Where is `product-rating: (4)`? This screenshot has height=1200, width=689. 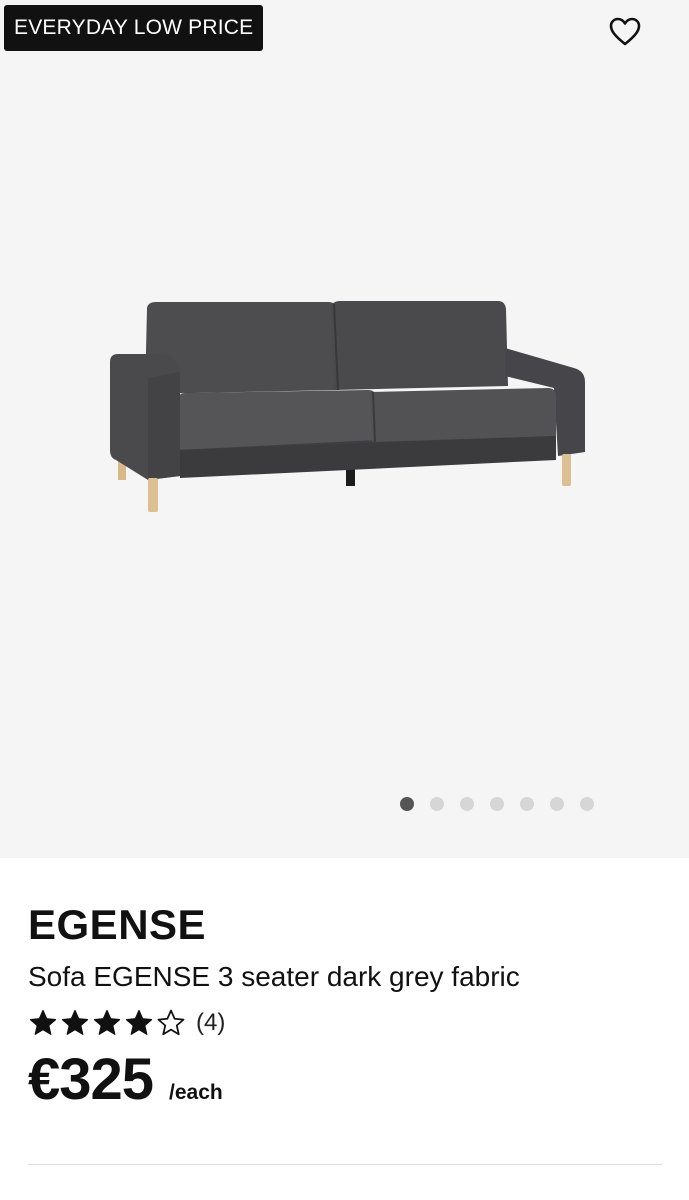
product-rating: (4) is located at coordinates (345, 1023).